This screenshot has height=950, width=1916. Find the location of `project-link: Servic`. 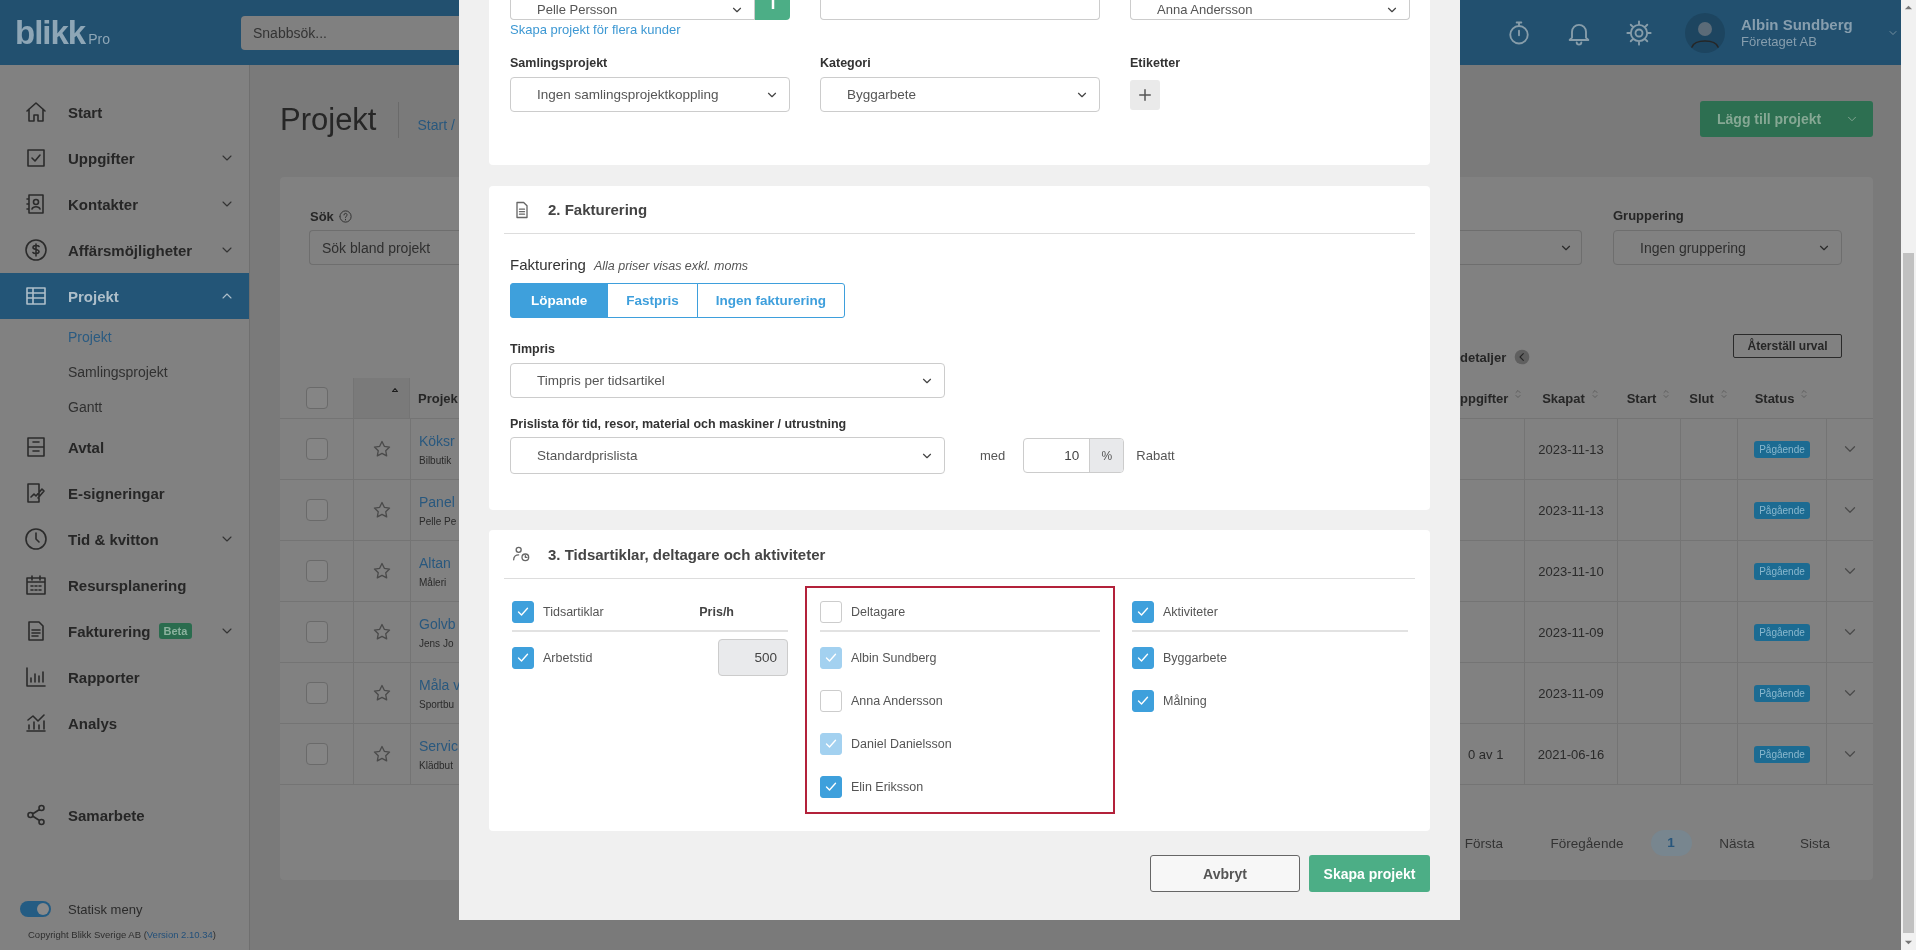

project-link: Servic is located at coordinates (439, 745).